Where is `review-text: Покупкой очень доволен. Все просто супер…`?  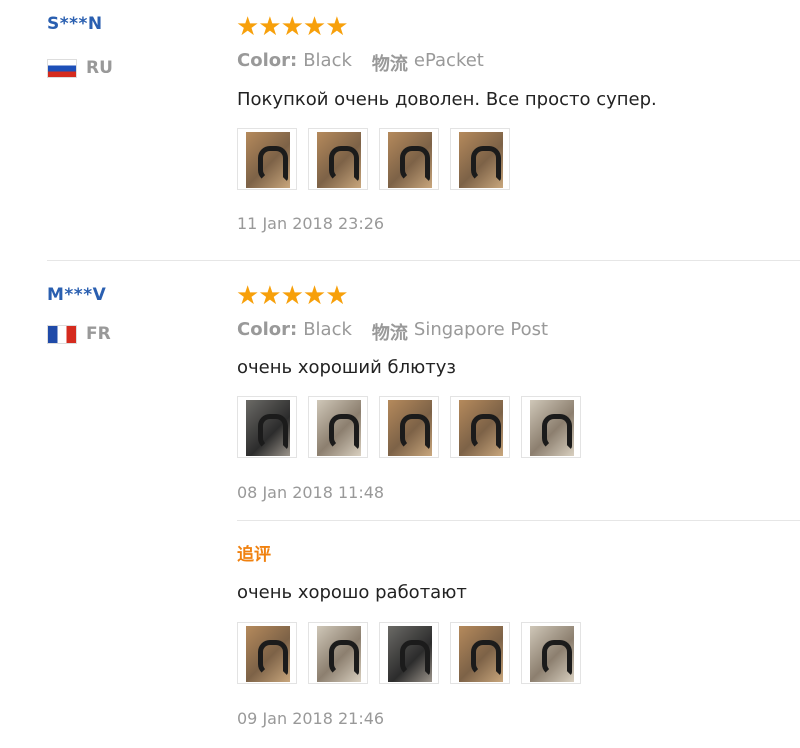
review-text: Покупкой очень доволен. Все просто супер… is located at coordinates (447, 99).